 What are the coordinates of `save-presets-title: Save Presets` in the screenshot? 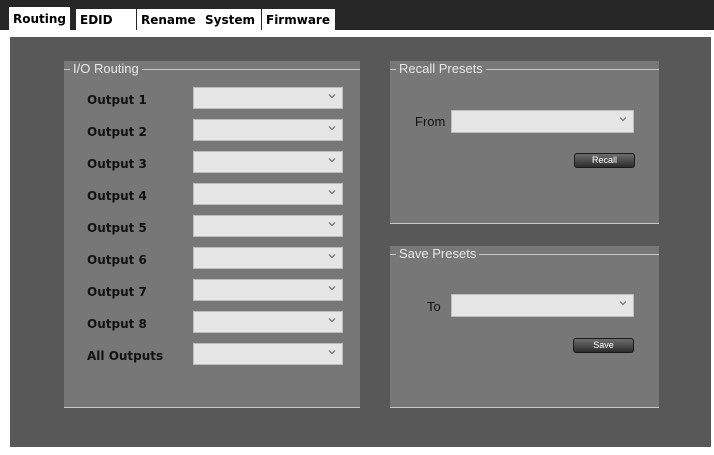 It's located at (438, 254).